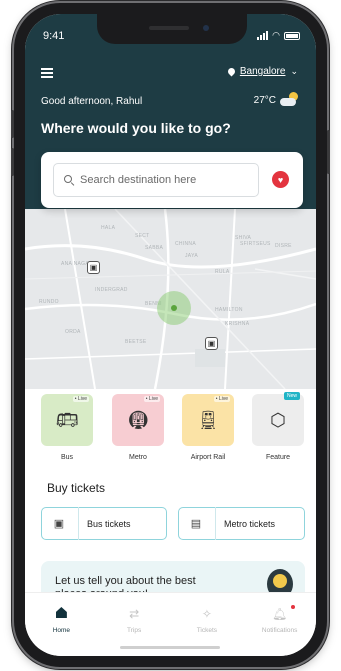  What do you see at coordinates (136, 128) in the screenshot?
I see `page-headline: Where would you like to go?` at bounding box center [136, 128].